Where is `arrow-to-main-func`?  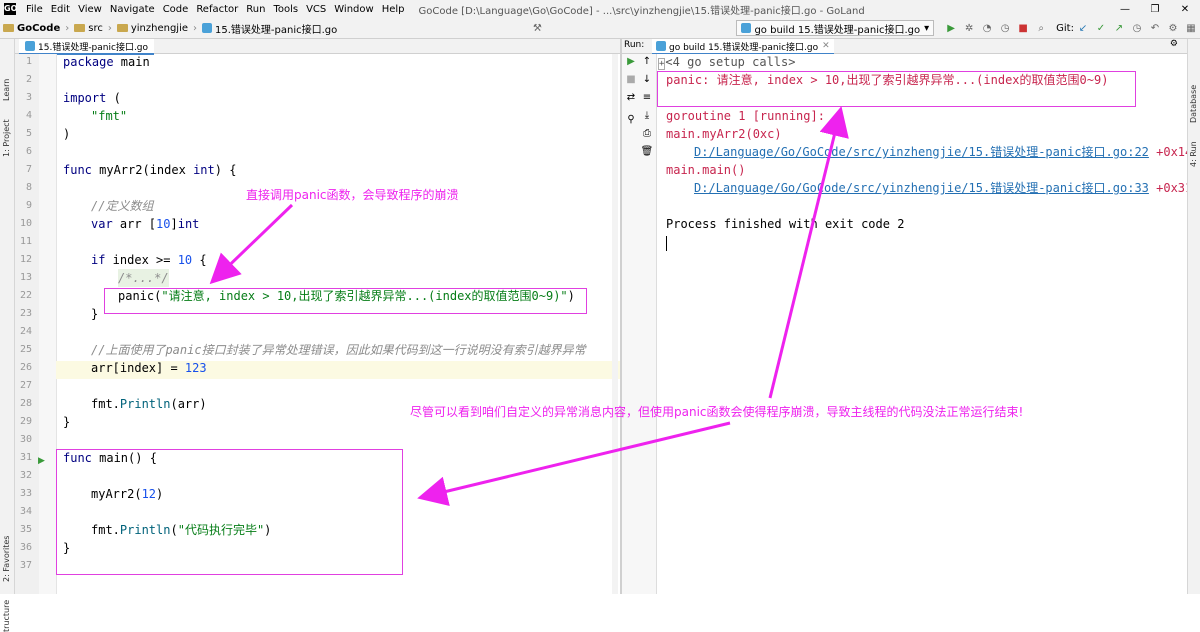 arrow-to-main-func is located at coordinates (574, 463).